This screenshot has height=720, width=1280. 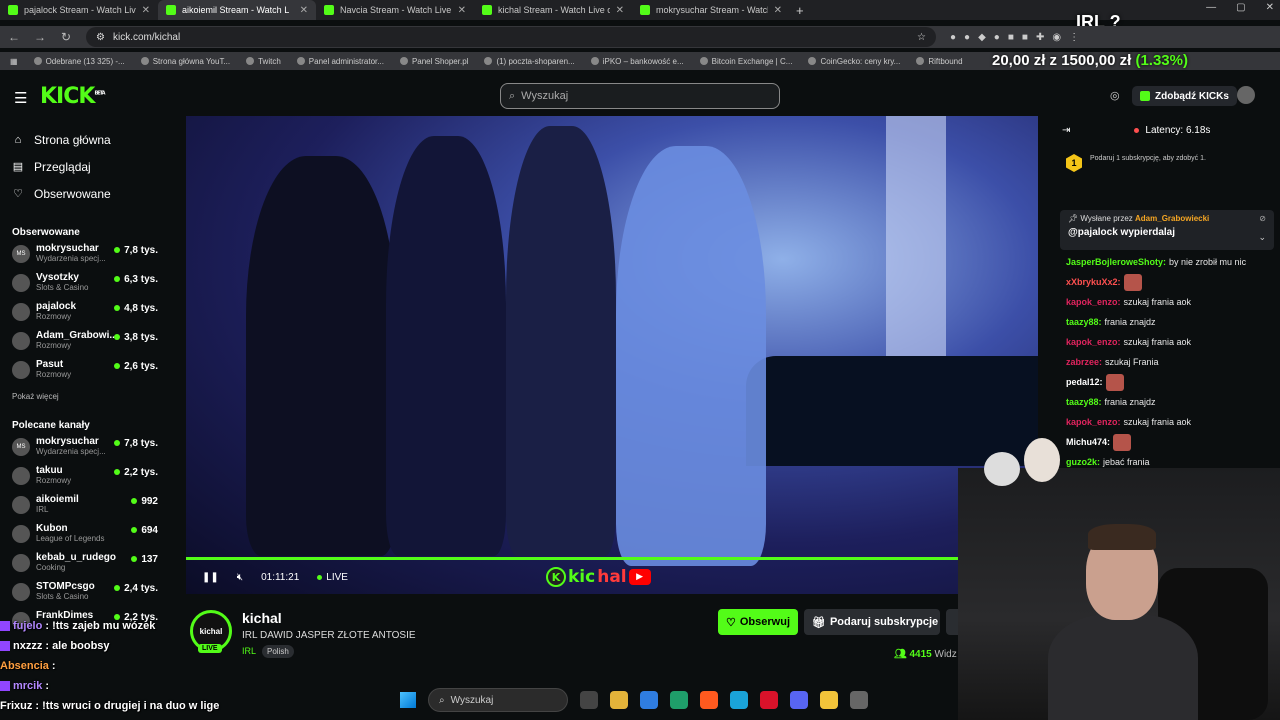 What do you see at coordinates (545, 96) in the screenshot?
I see `search-placeholder: Wyszukaj` at bounding box center [545, 96].